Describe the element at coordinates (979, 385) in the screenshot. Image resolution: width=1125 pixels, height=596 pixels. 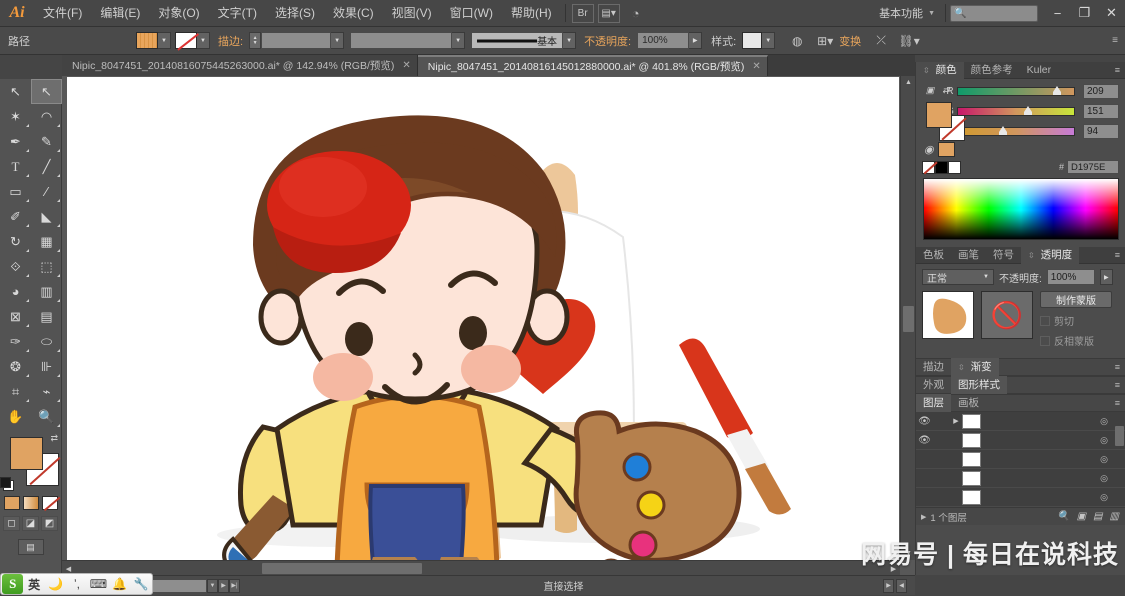
I see `tab-graphic-styles: 图形样式` at that location.